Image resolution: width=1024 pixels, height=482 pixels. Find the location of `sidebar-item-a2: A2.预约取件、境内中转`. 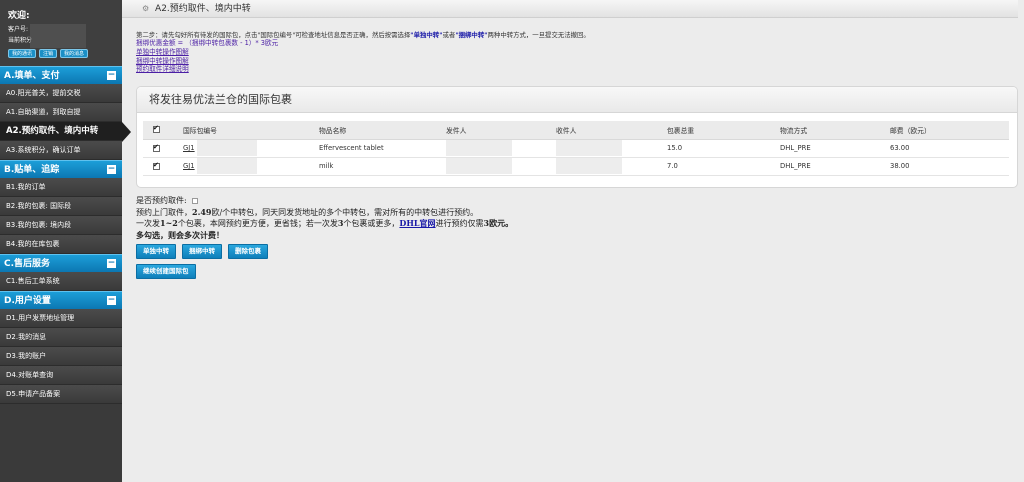

sidebar-item-a2: A2.预约取件、境内中转 is located at coordinates (65, 132).